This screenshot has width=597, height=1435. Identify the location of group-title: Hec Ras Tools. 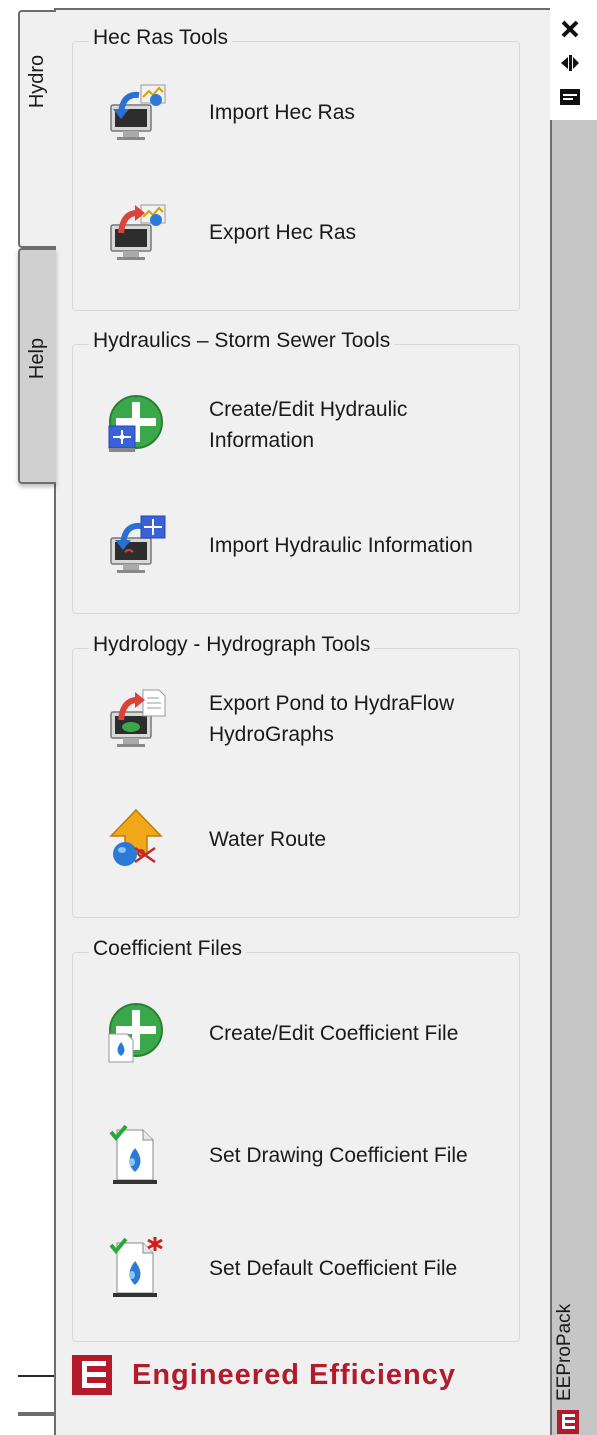
(161, 38).